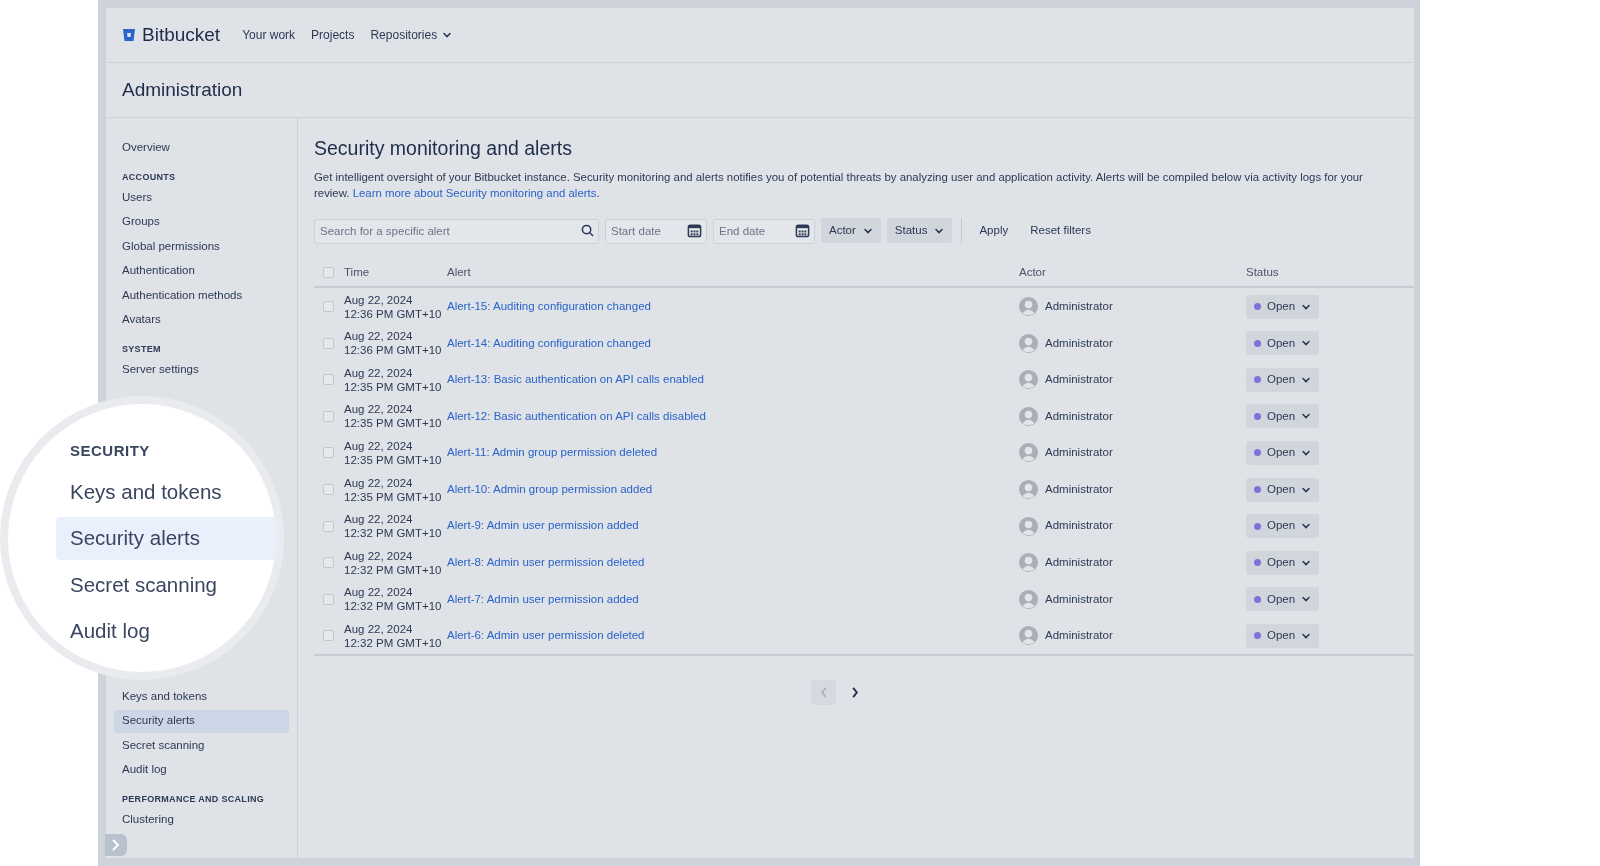 This screenshot has height=866, width=1600. What do you see at coordinates (656, 231) in the screenshot?
I see `start-date-field: Start date` at bounding box center [656, 231].